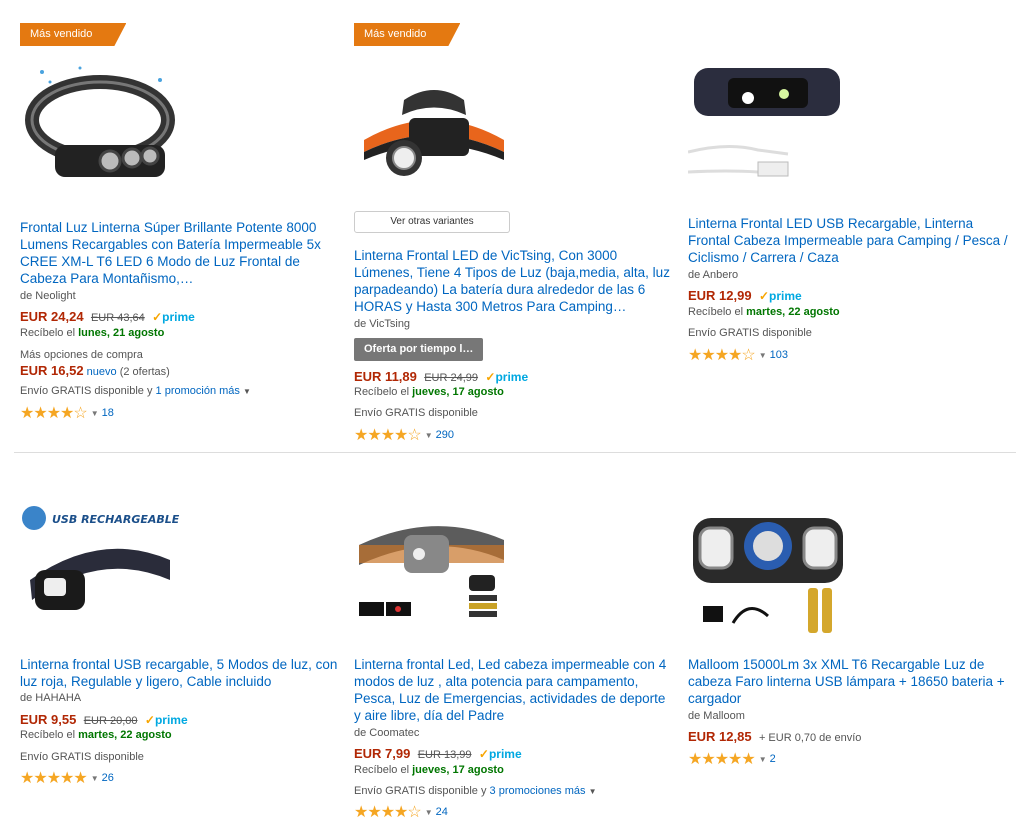 Image resolution: width=1024 pixels, height=827 pixels. What do you see at coordinates (108, 413) in the screenshot?
I see `review-count: 18` at bounding box center [108, 413].